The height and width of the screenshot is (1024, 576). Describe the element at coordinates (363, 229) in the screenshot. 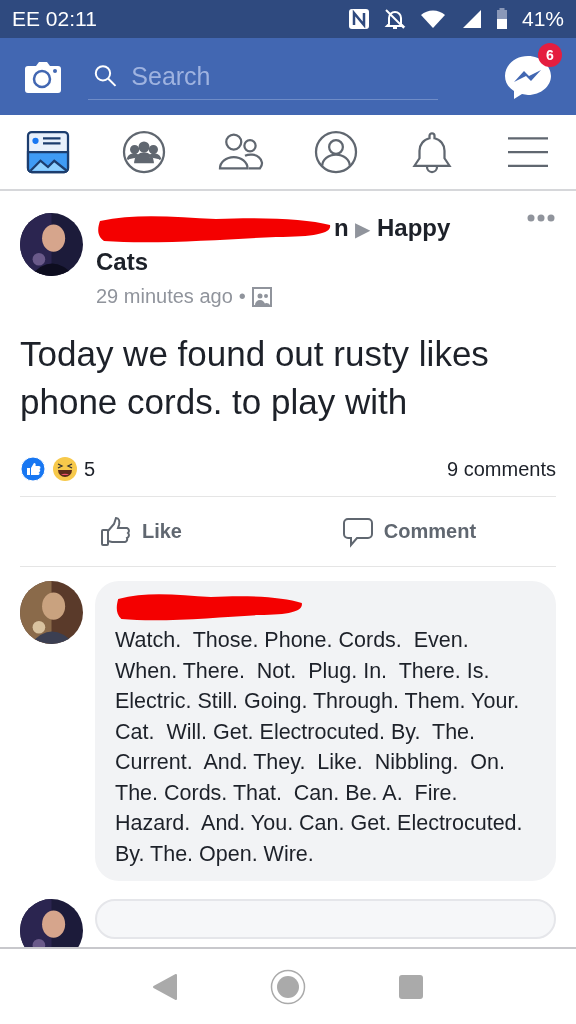

I see `arrow-icon: ▶` at that location.